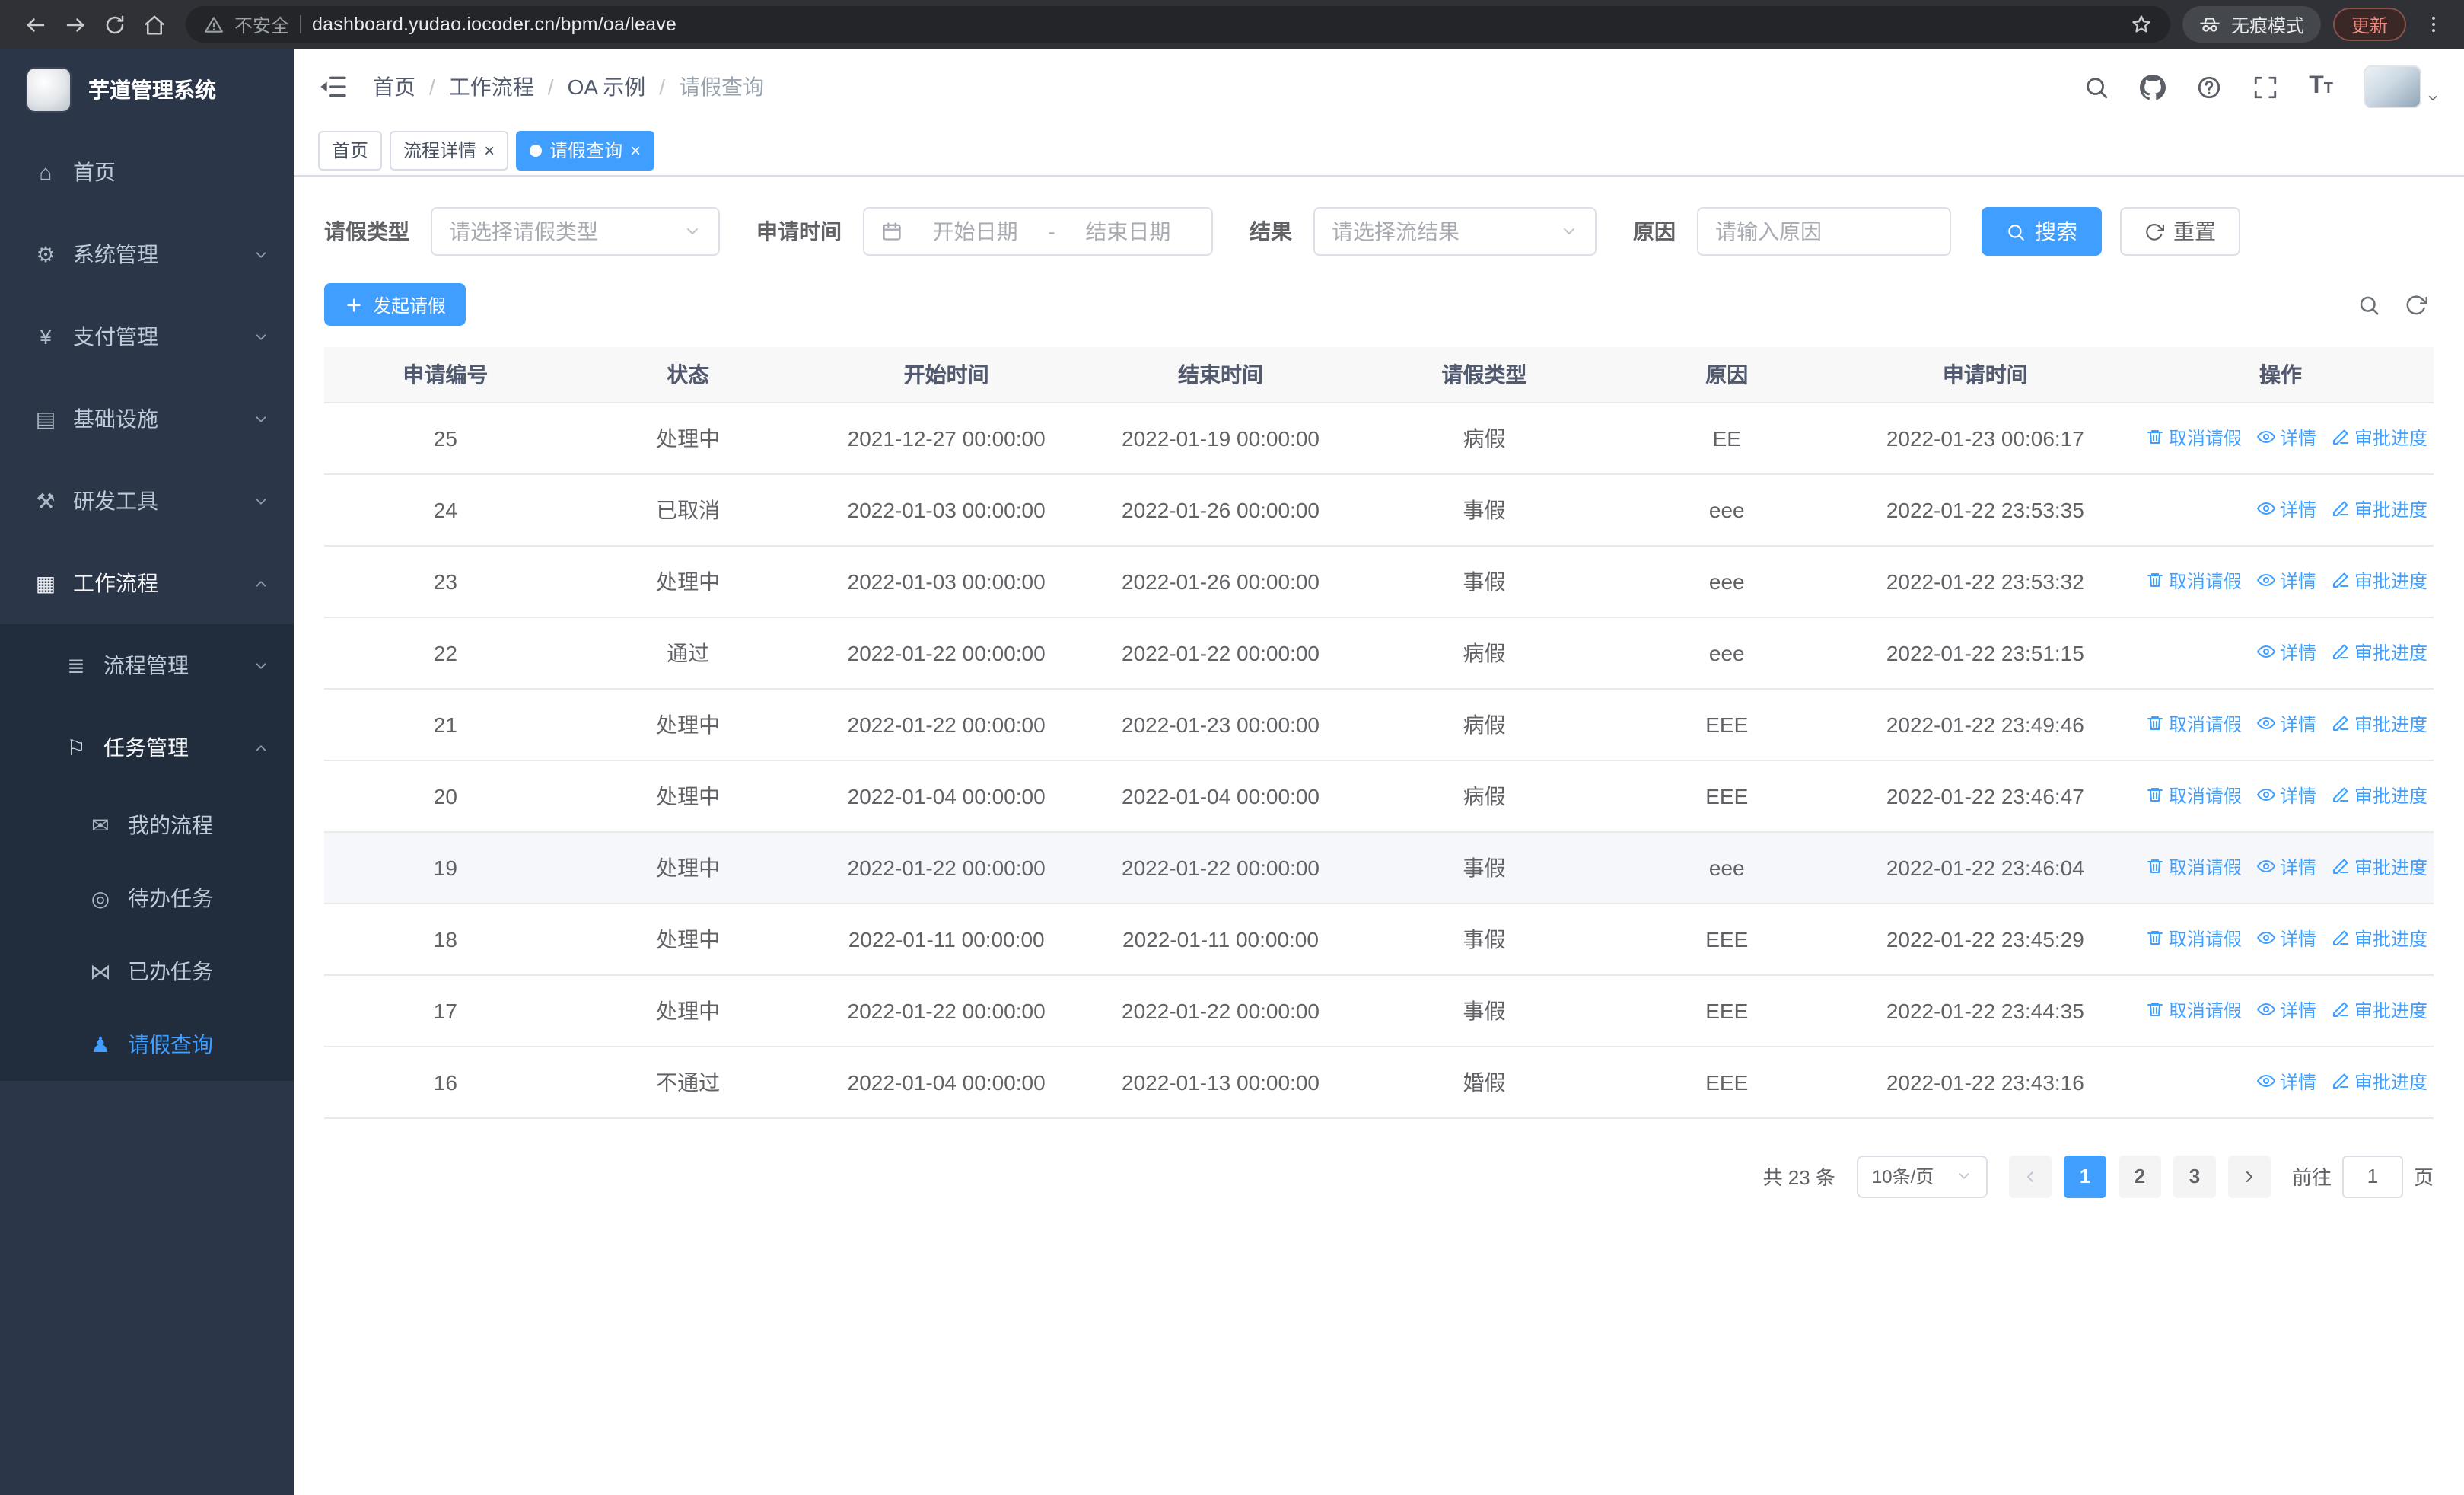 The height and width of the screenshot is (1495, 2464). I want to click on chevron-down-icon, so click(261, 254).